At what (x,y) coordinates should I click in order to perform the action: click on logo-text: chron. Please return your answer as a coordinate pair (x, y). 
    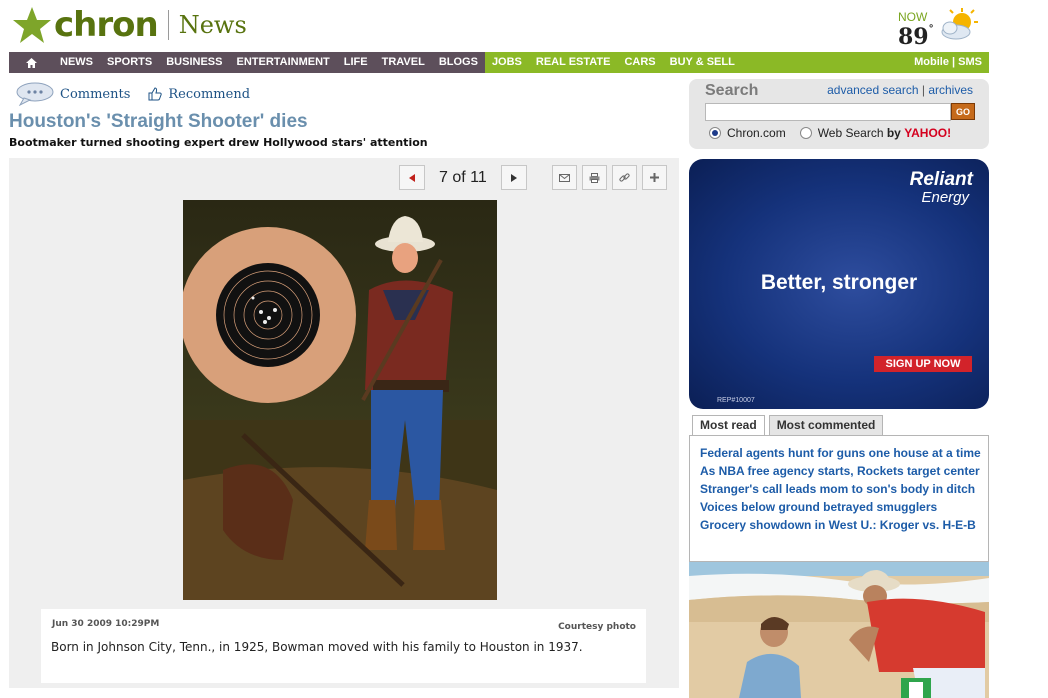
    Looking at the image, I should click on (106, 25).